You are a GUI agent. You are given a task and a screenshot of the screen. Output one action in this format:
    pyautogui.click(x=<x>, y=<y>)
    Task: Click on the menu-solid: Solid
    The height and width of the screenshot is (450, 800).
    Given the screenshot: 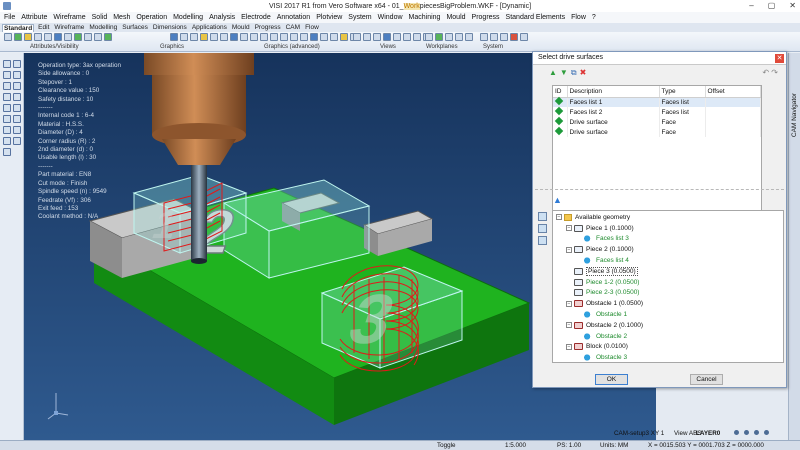 What is the action you would take?
    pyautogui.click(x=100, y=17)
    